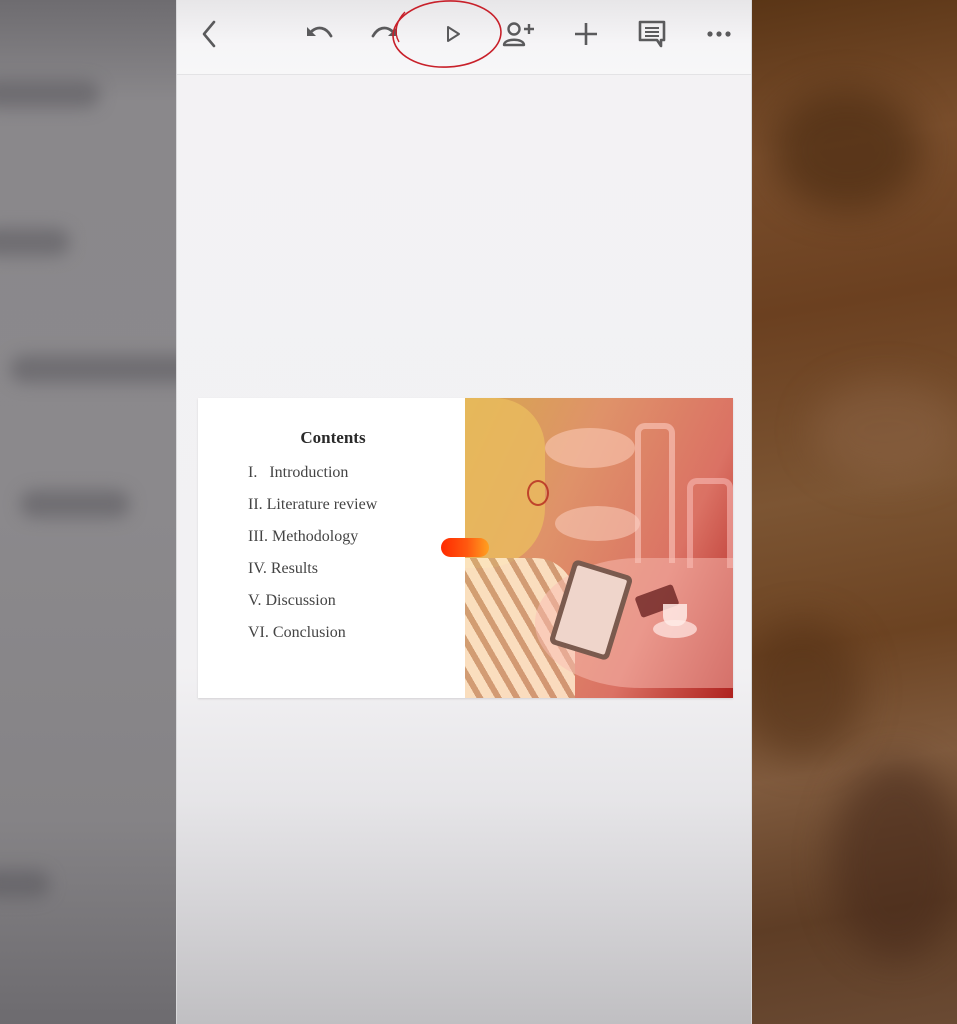 The width and height of the screenshot is (957, 1024). I want to click on accent-pill, so click(465, 547).